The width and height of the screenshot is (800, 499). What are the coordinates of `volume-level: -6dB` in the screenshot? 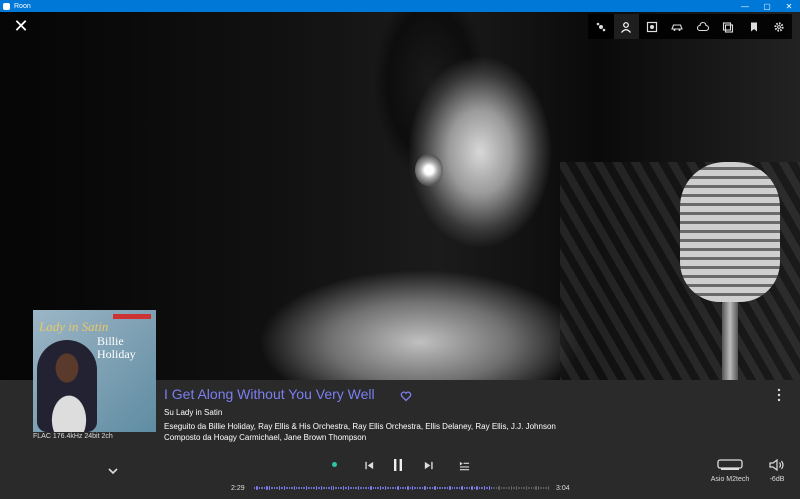 It's located at (777, 479).